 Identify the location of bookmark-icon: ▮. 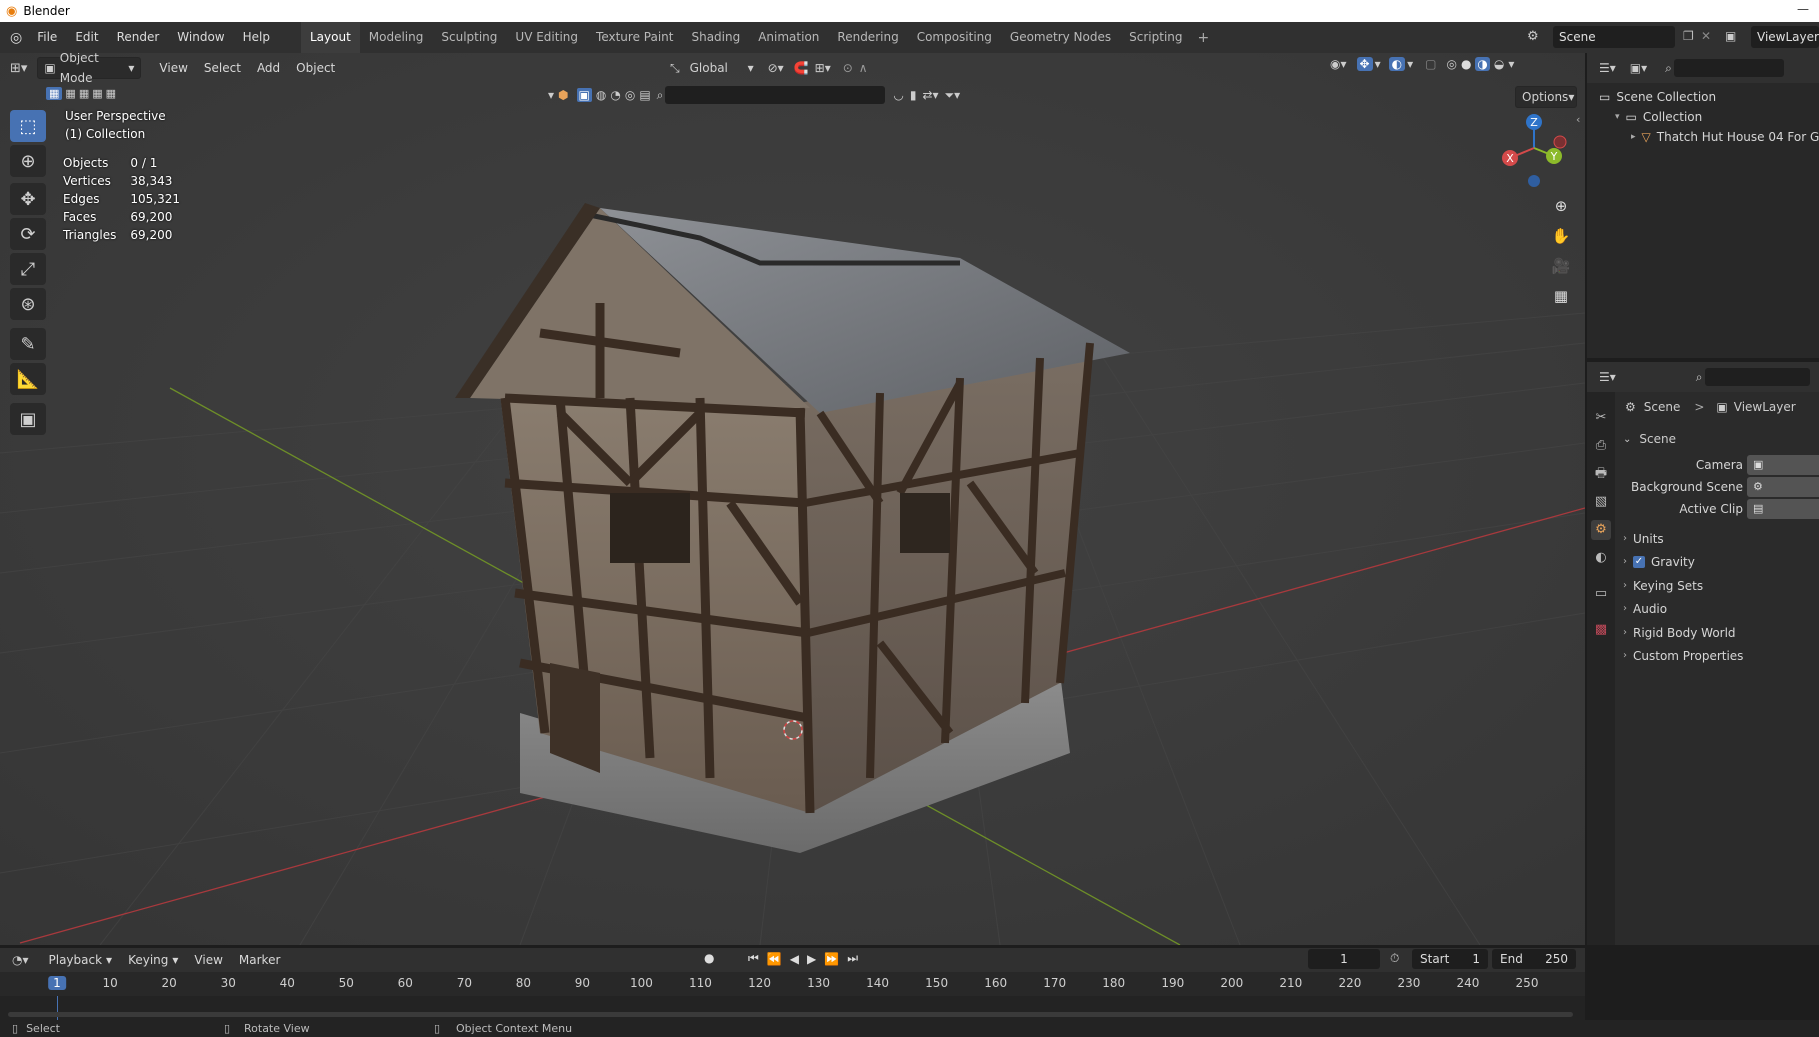
(913, 95).